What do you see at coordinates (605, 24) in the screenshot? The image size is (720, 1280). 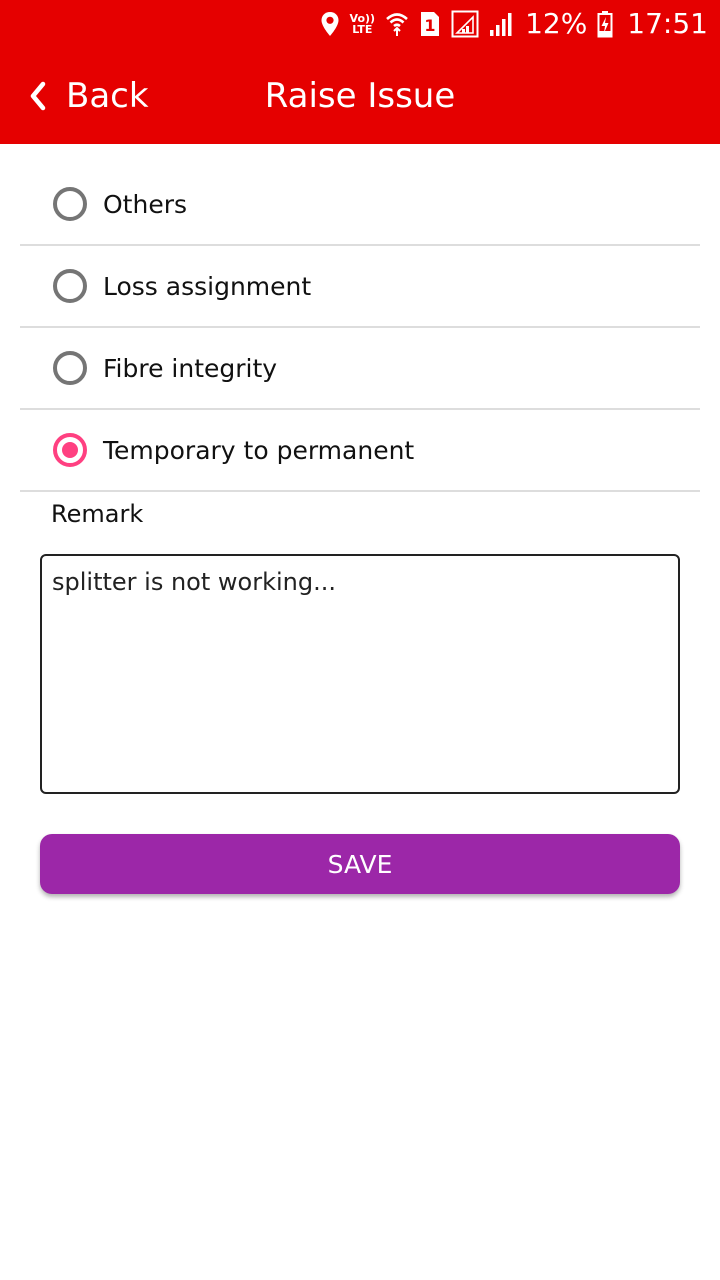 I see `battery-charging-icon` at bounding box center [605, 24].